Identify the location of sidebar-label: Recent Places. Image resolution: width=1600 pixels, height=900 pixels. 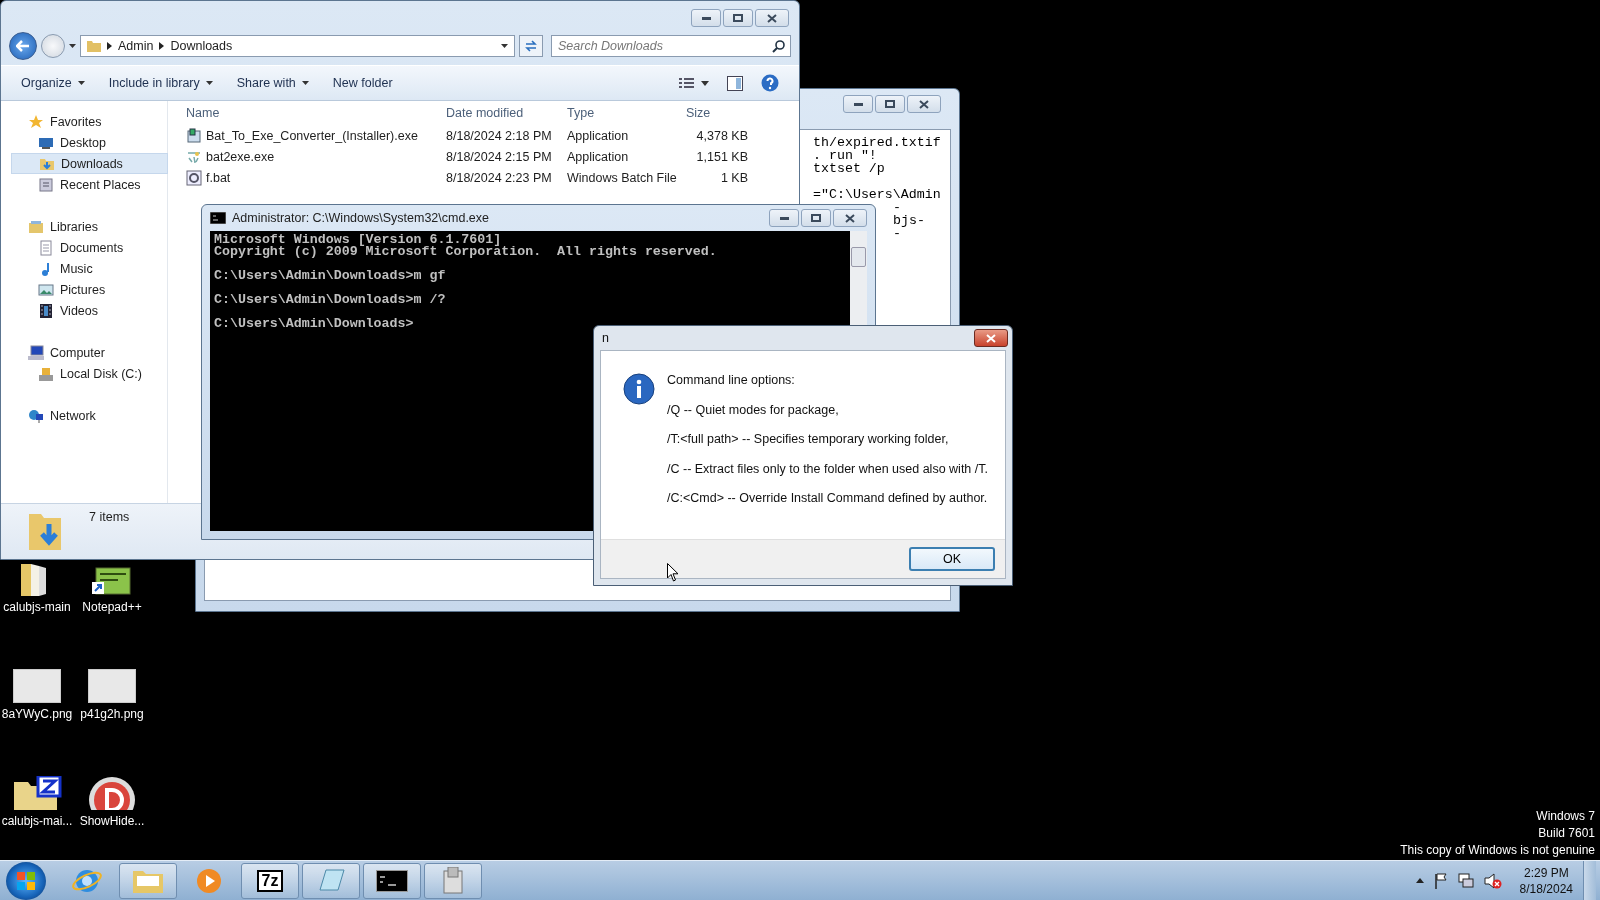
(100, 184).